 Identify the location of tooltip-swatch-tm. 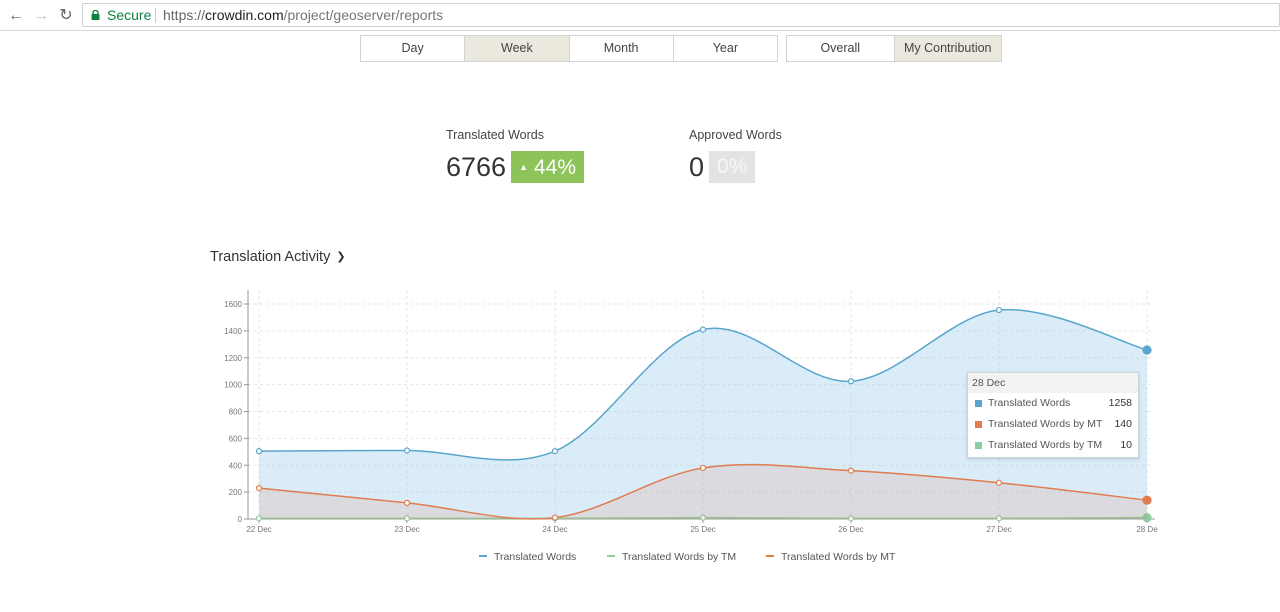
(978, 445).